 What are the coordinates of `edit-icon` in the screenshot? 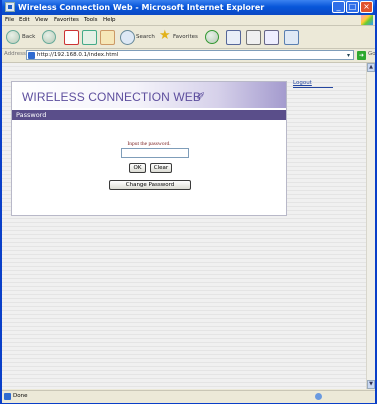 It's located at (271, 37).